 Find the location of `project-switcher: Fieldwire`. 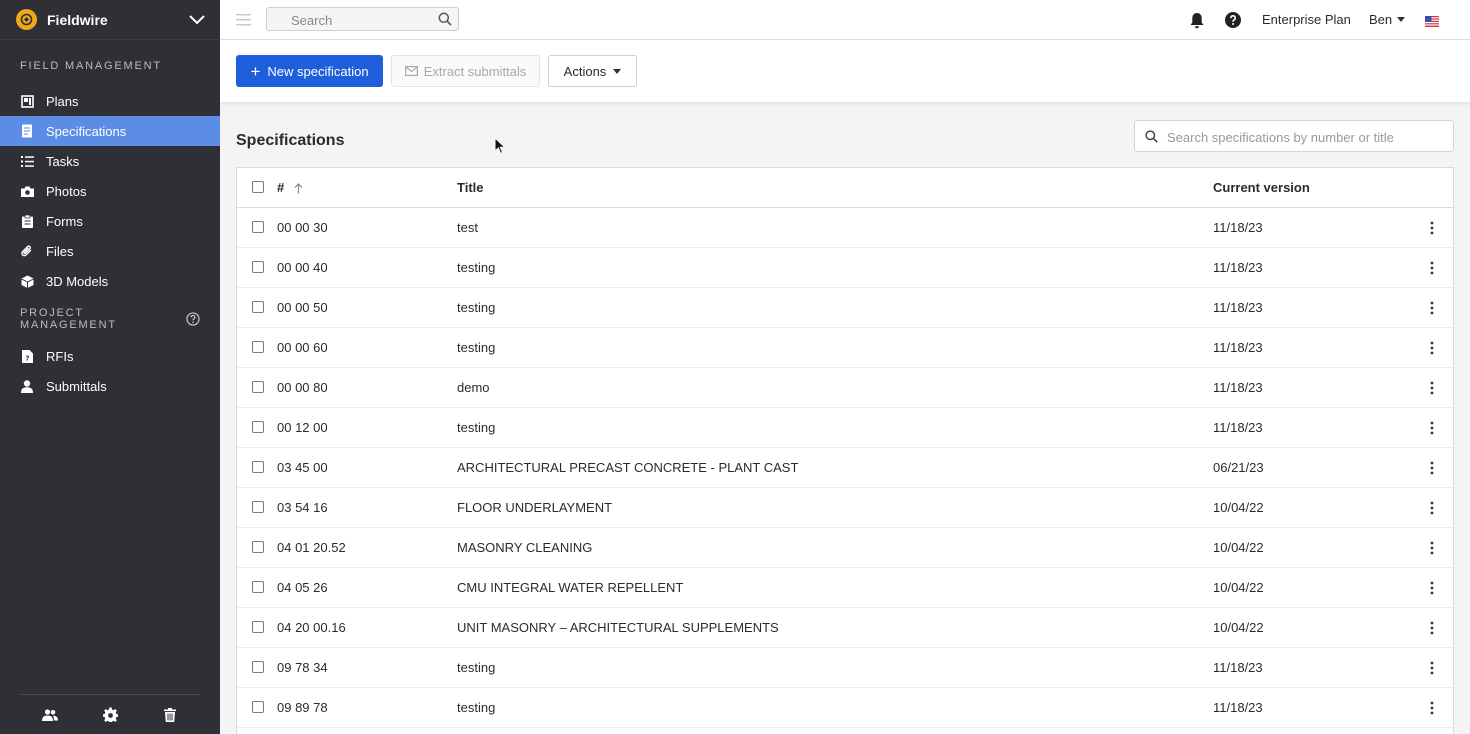

project-switcher: Fieldwire is located at coordinates (110, 20).